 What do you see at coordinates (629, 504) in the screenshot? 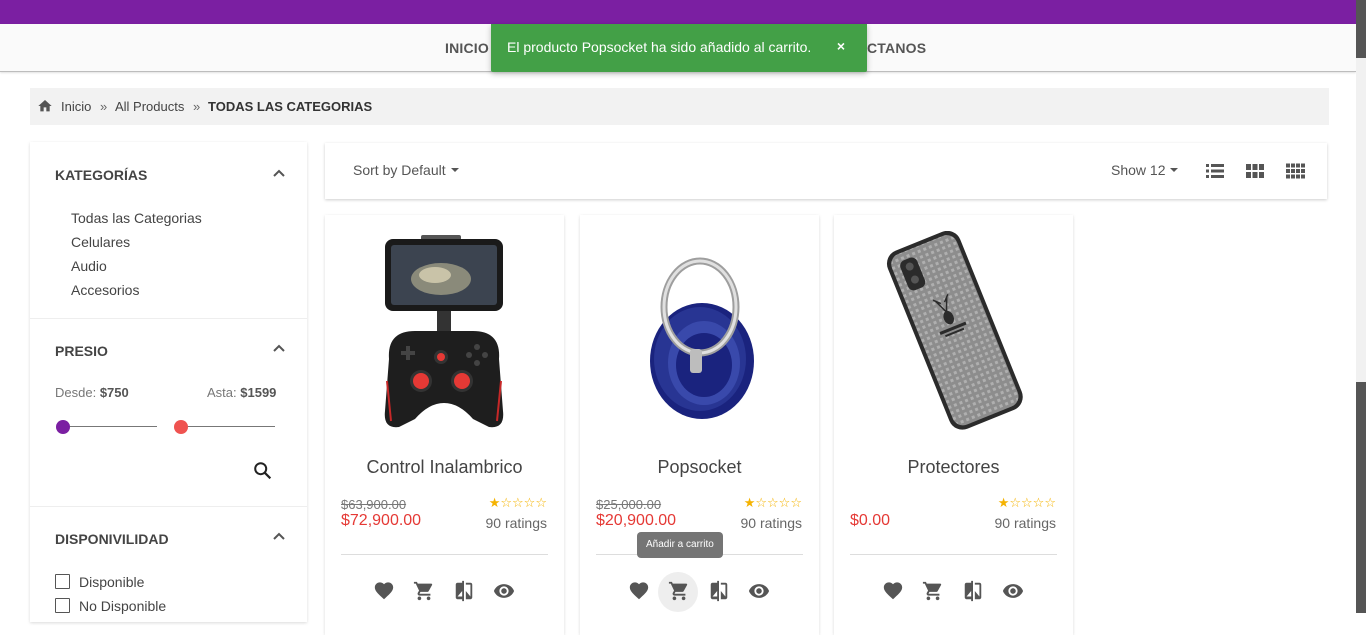
I see `product-old-price: $25,000.00` at bounding box center [629, 504].